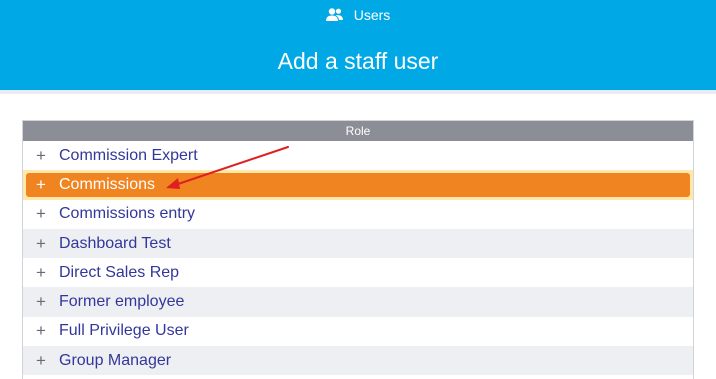  I want to click on role-row-commissions-entry: + Commissions entry, so click(358, 214).